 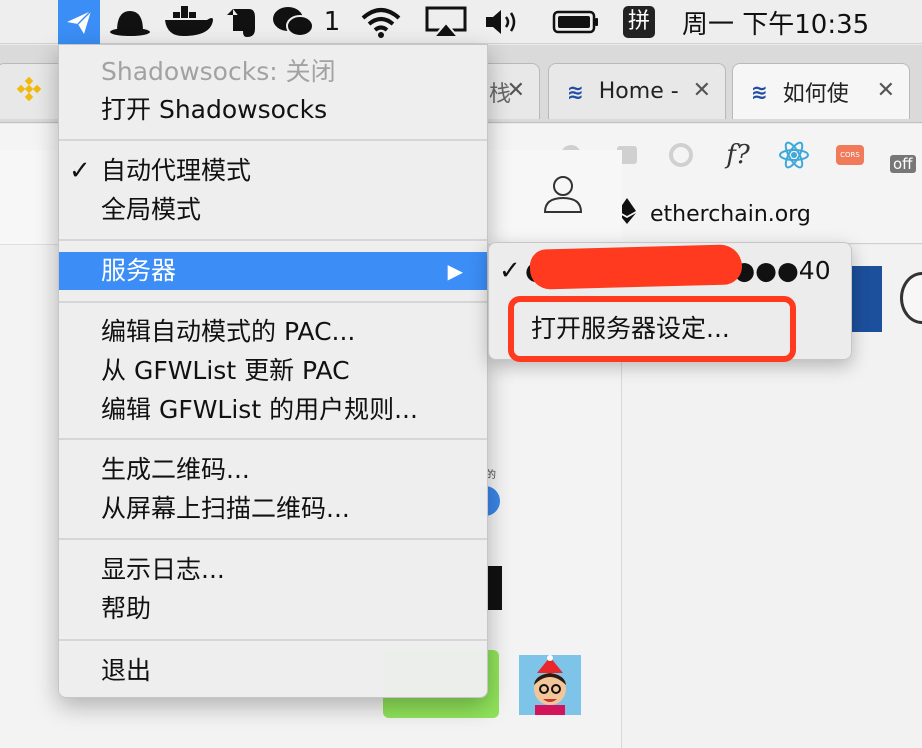 I want to click on menu-bar: 1 拼 周一 下午10:35, so click(x=461, y=22).